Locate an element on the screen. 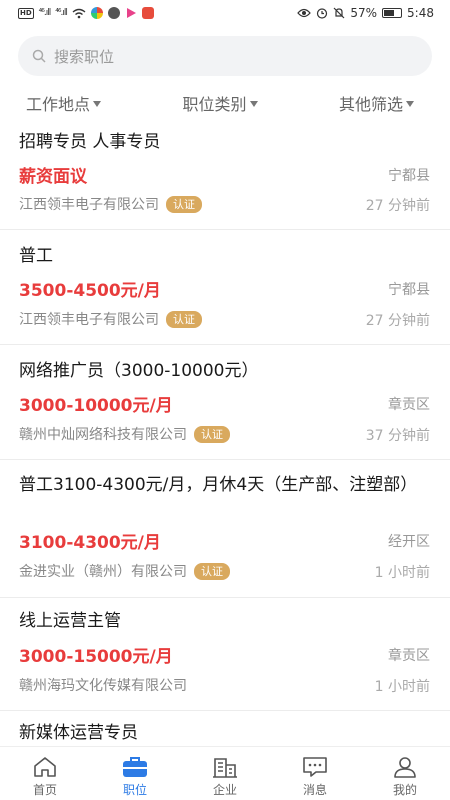 This screenshot has width=450, height=800. status-left: HD ⁴⁶.ıll ⁴⁶.ıll is located at coordinates (86, 13).